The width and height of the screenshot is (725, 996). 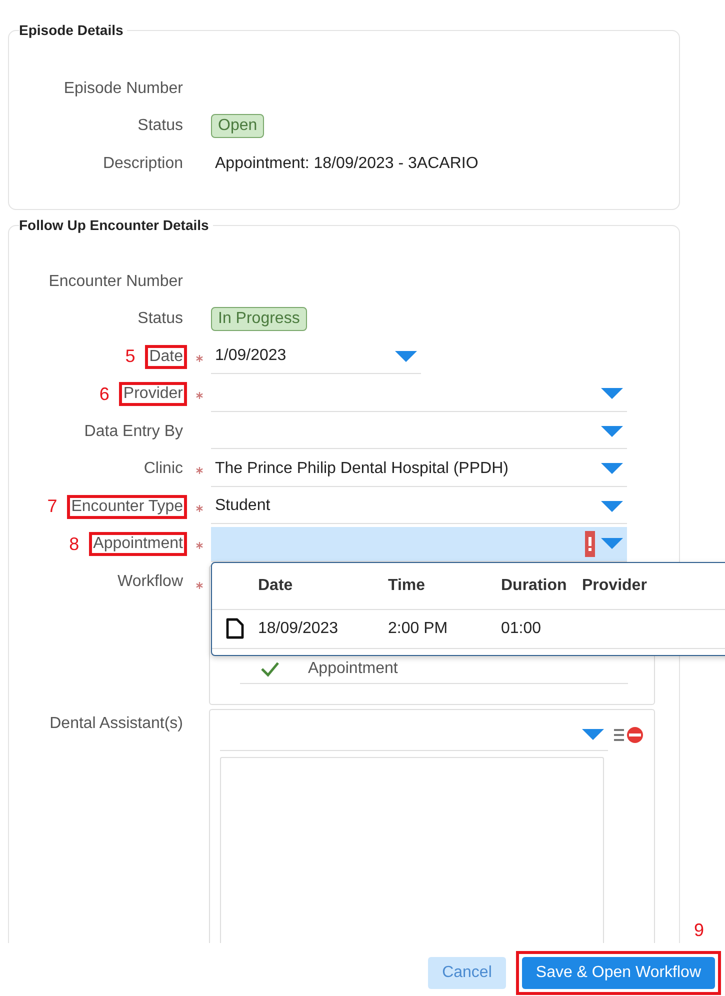 What do you see at coordinates (153, 394) in the screenshot?
I see `field-label: Provider` at bounding box center [153, 394].